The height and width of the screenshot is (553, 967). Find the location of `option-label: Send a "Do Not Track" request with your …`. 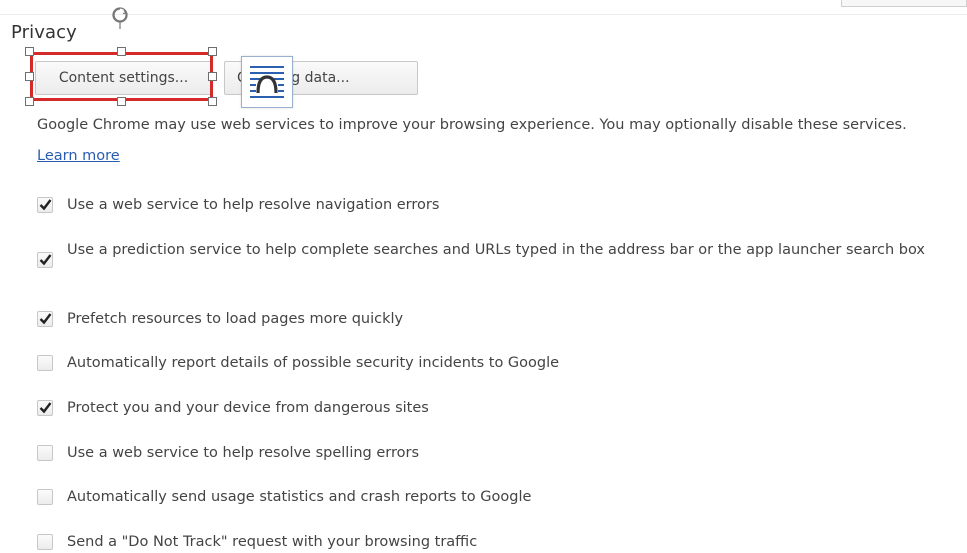

option-label: Send a "Do Not Track" request with your … is located at coordinates (272, 542).